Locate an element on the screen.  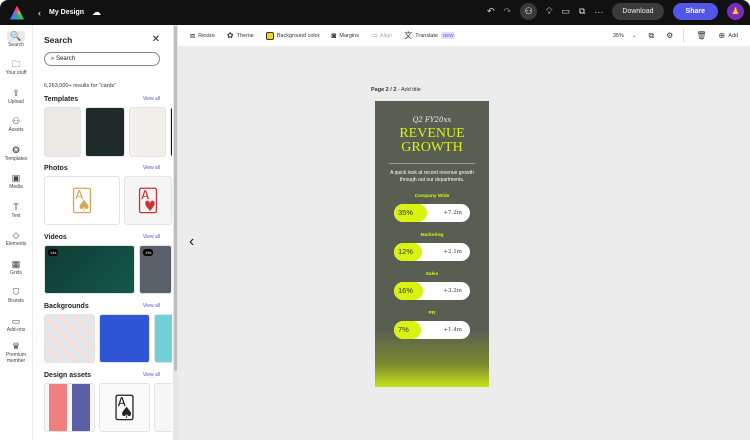
share-button: Share is located at coordinates (695, 11).